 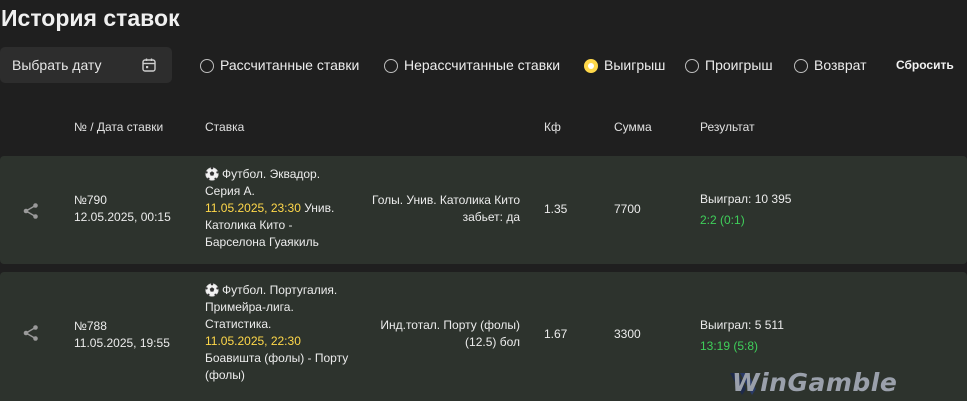 What do you see at coordinates (591, 66) in the screenshot?
I see `radio-win` at bounding box center [591, 66].